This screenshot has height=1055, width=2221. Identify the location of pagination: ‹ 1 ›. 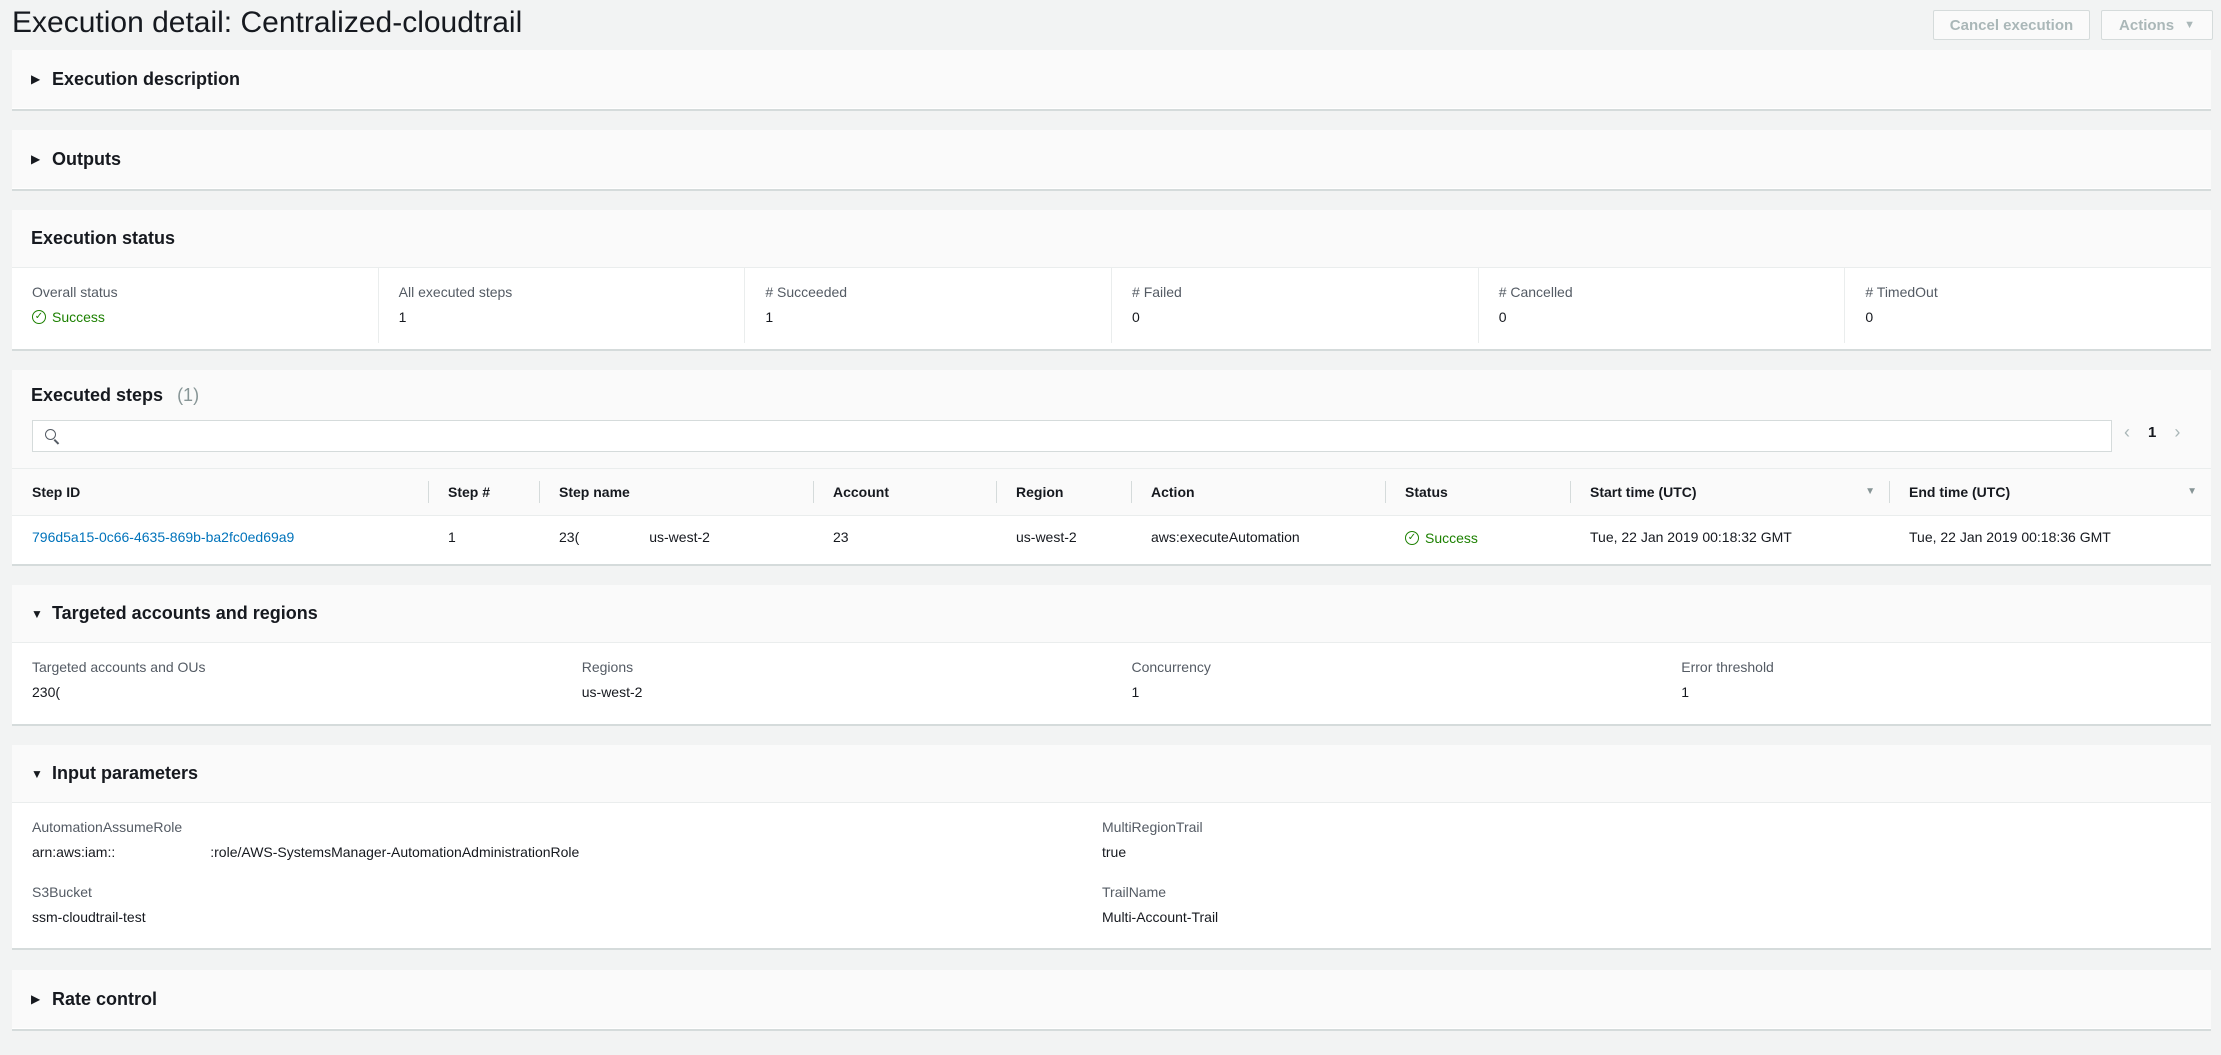
(2152, 432).